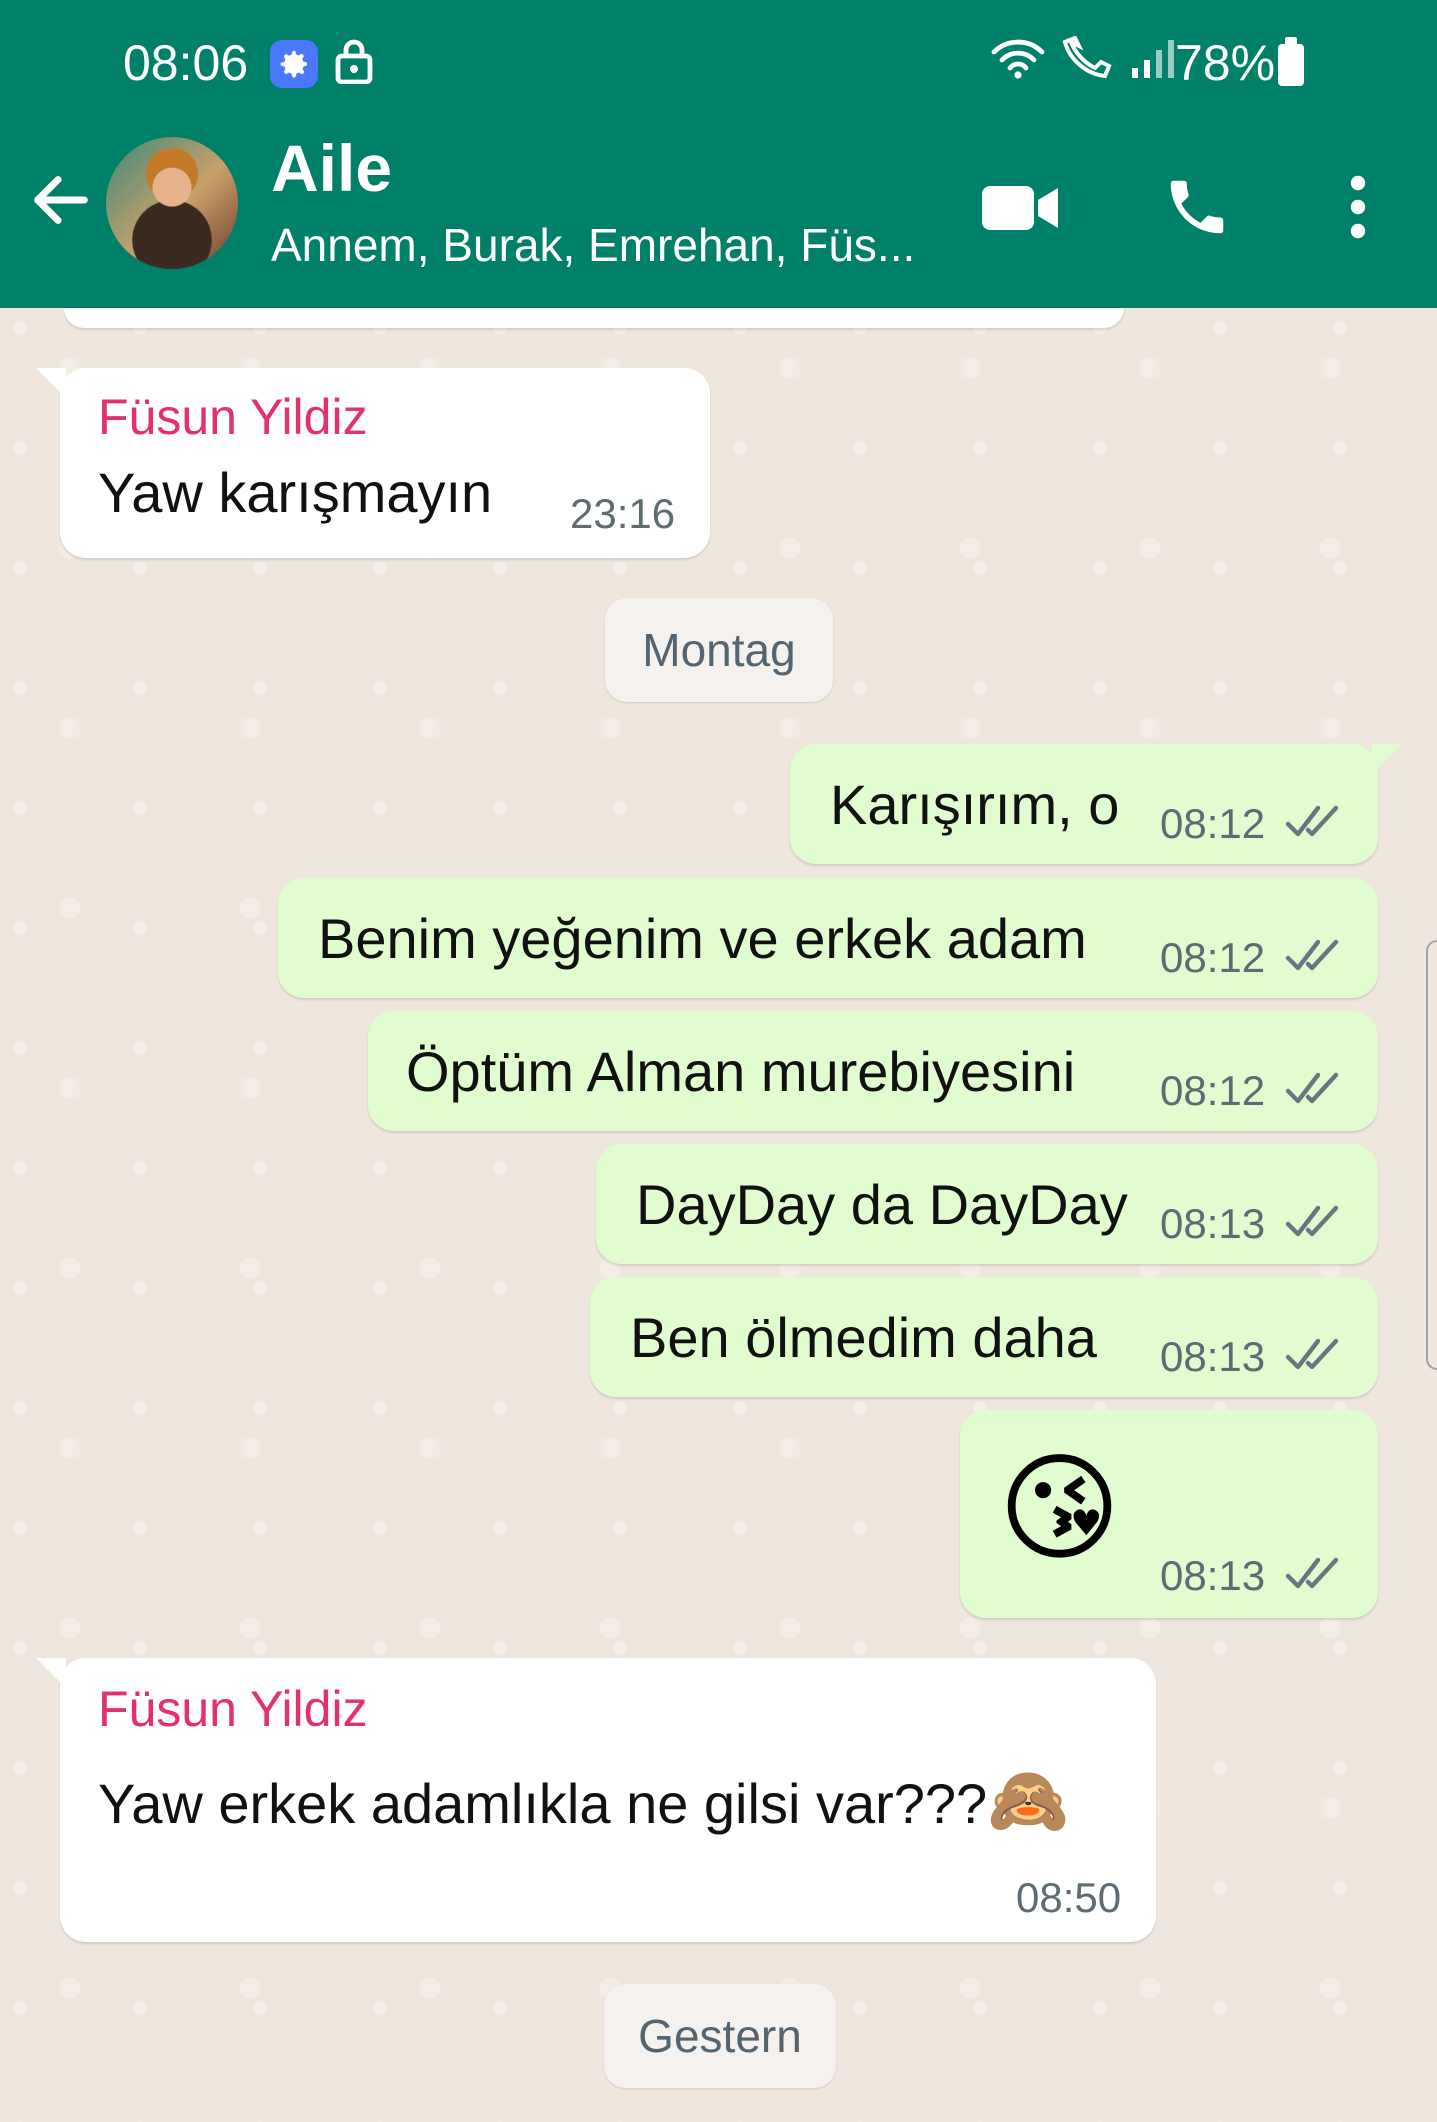 The height and width of the screenshot is (2122, 1437). Describe the element at coordinates (295, 492) in the screenshot. I see `message-text: Yaw karışmayın` at that location.